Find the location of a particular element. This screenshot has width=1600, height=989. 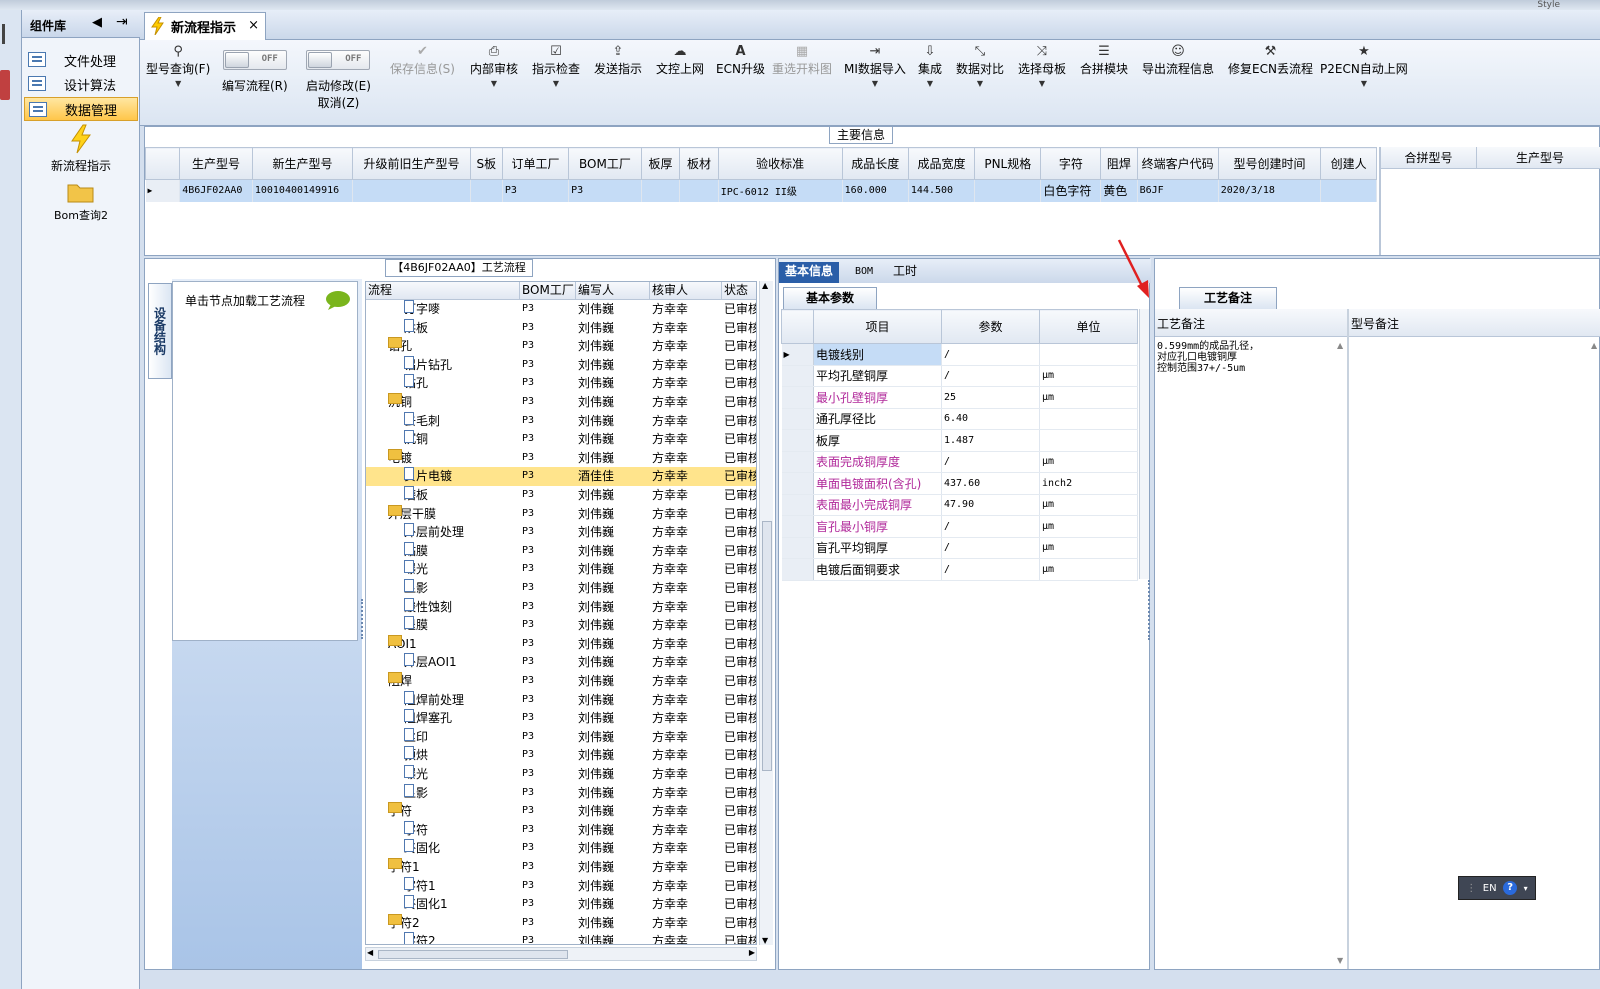

mi-import-button: ⇥ MI数据导入 ▼ is located at coordinates (875, 66).